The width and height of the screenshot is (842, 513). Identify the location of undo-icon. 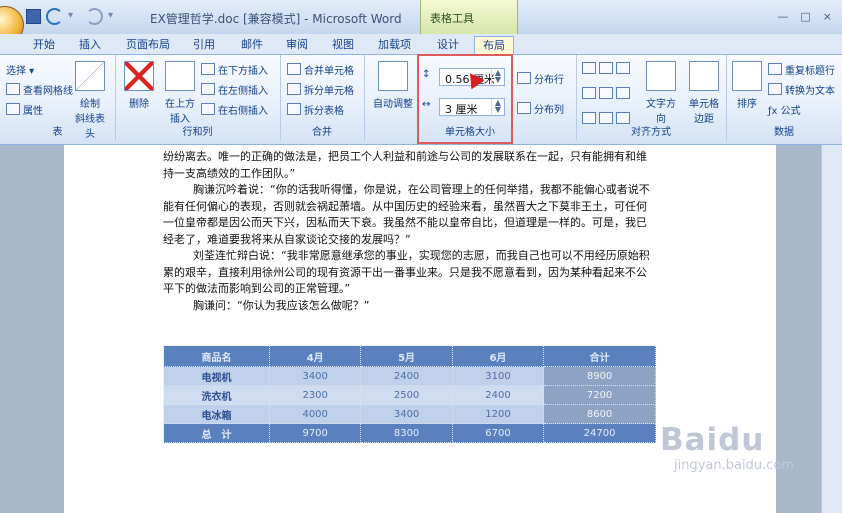
(54, 16).